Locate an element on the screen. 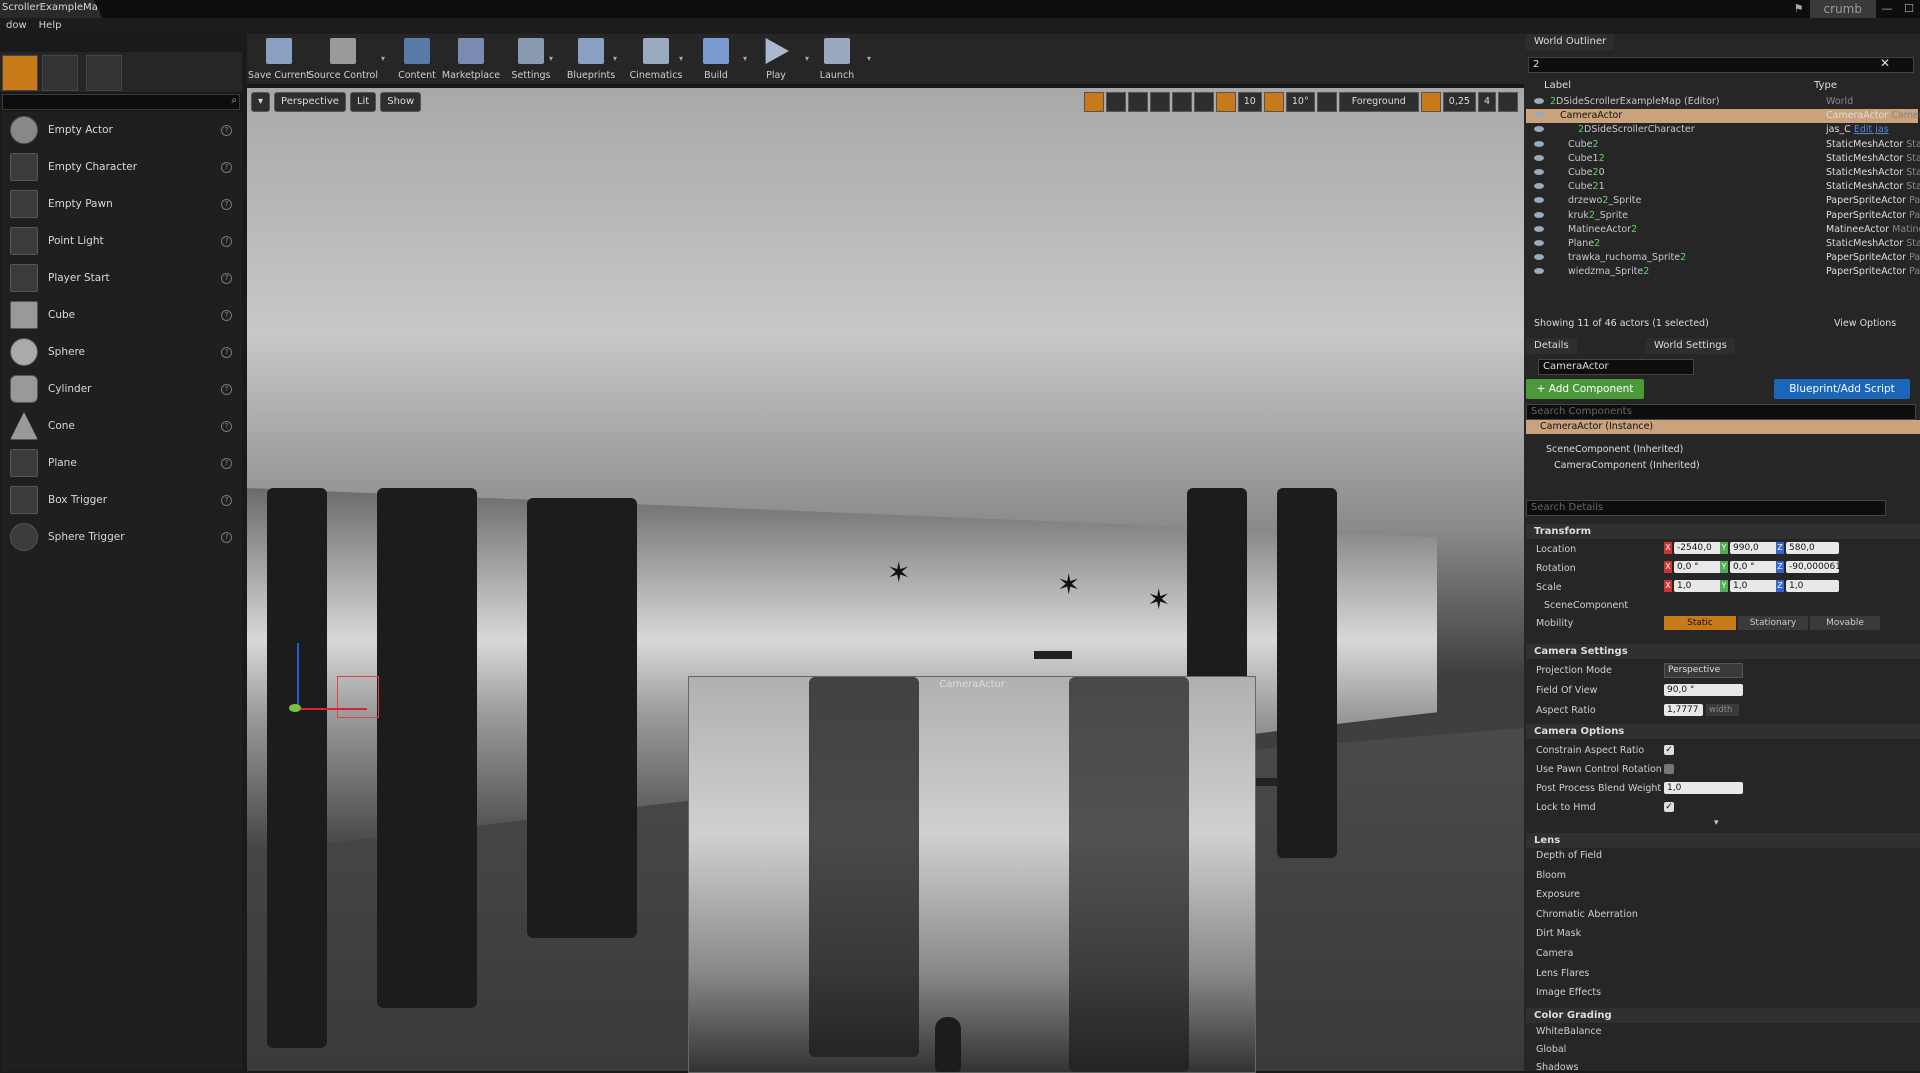  play-button: Play is located at coordinates (776, 59).